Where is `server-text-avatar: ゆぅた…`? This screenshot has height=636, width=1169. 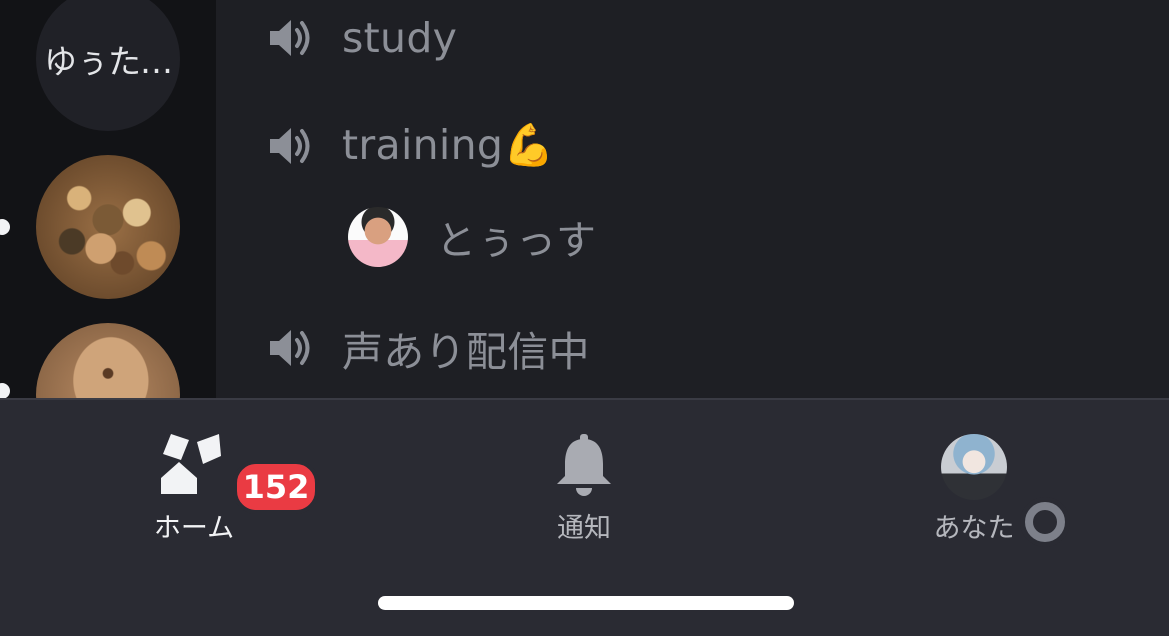 server-text-avatar: ゆぅた… is located at coordinates (108, 65).